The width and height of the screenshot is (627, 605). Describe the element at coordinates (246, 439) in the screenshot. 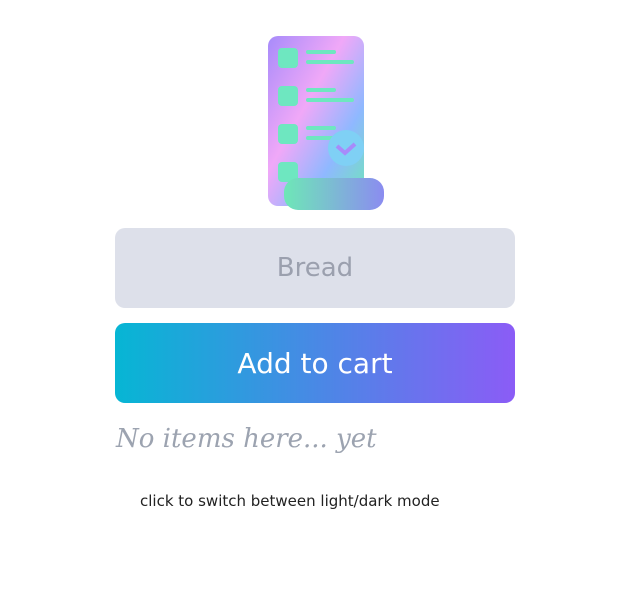

I see `empty-cart-message: No items here... yet` at that location.